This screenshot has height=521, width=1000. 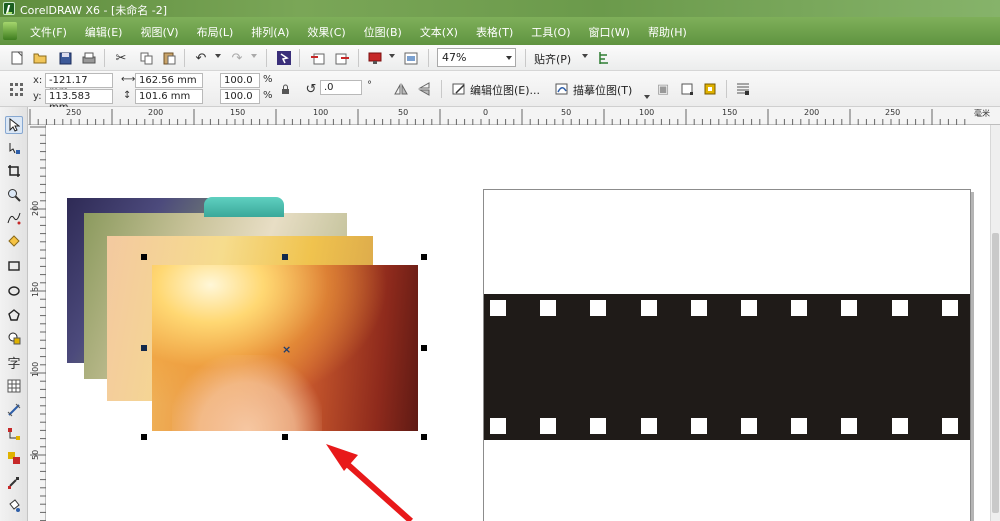 I want to click on smart-fill-tool-icon, so click(x=14, y=241).